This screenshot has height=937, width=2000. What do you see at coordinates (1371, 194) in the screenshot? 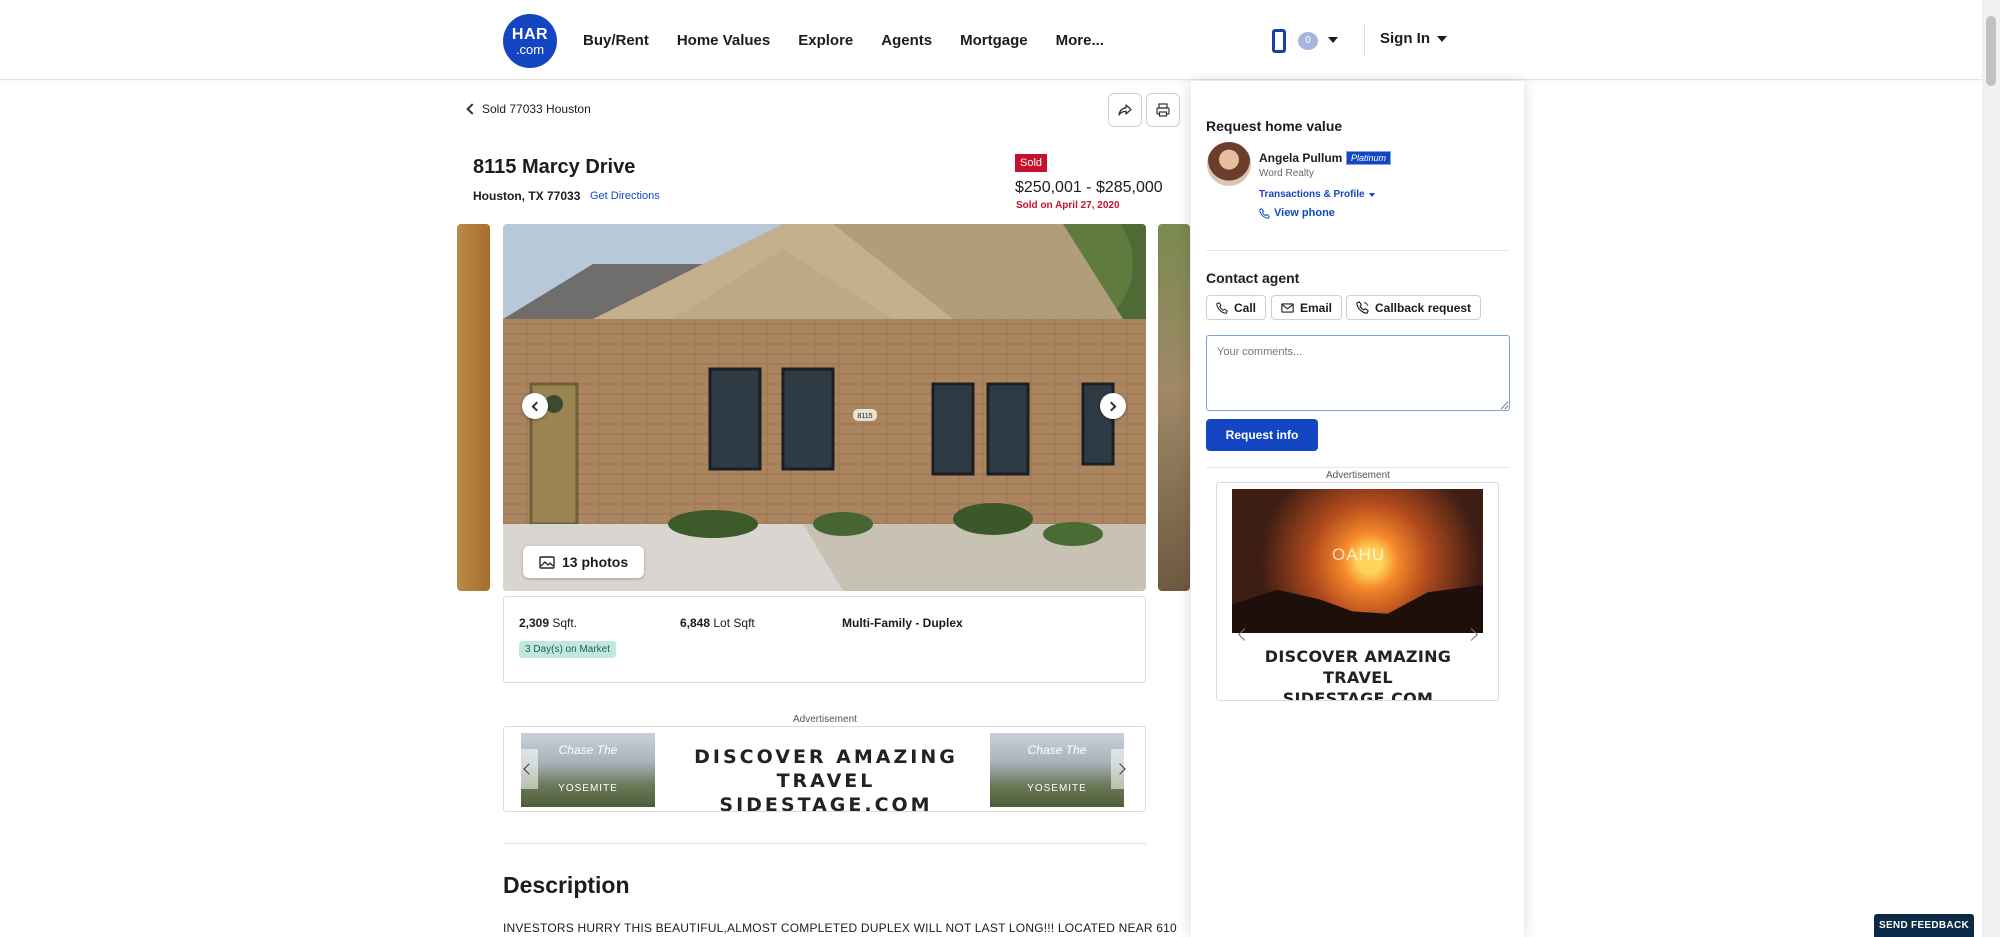
I see `chevron-down-icon` at bounding box center [1371, 194].